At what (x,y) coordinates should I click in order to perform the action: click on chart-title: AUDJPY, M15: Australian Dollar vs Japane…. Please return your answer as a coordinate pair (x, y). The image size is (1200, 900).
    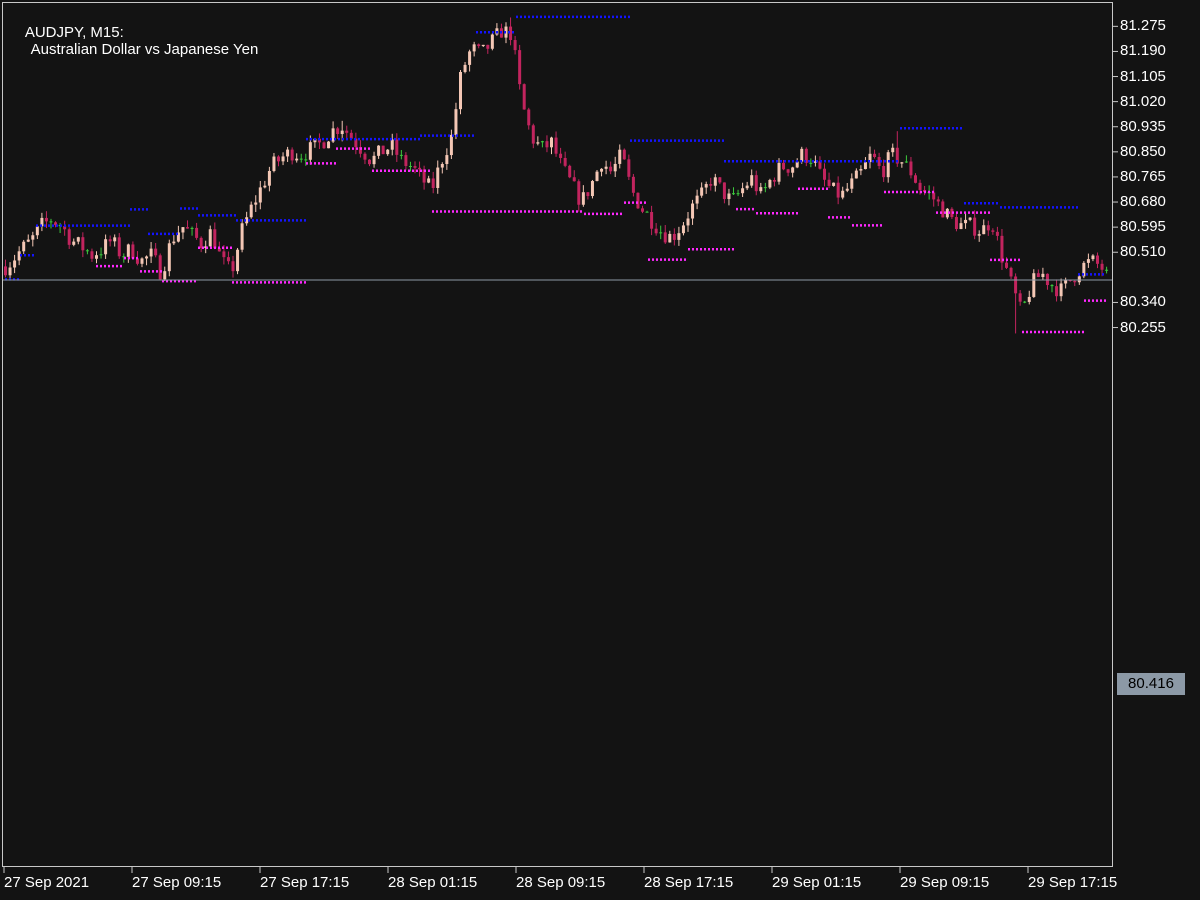
    Looking at the image, I should click on (133, 41).